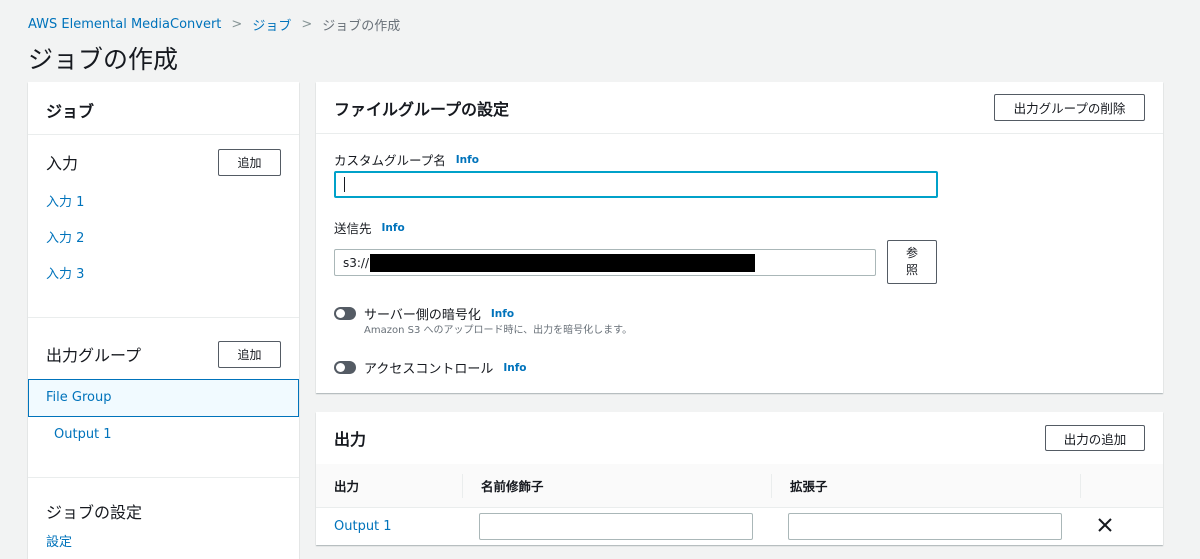 Image resolution: width=1200 pixels, height=559 pixels. I want to click on breadcrumb-jobs: ジョブ, so click(271, 24).